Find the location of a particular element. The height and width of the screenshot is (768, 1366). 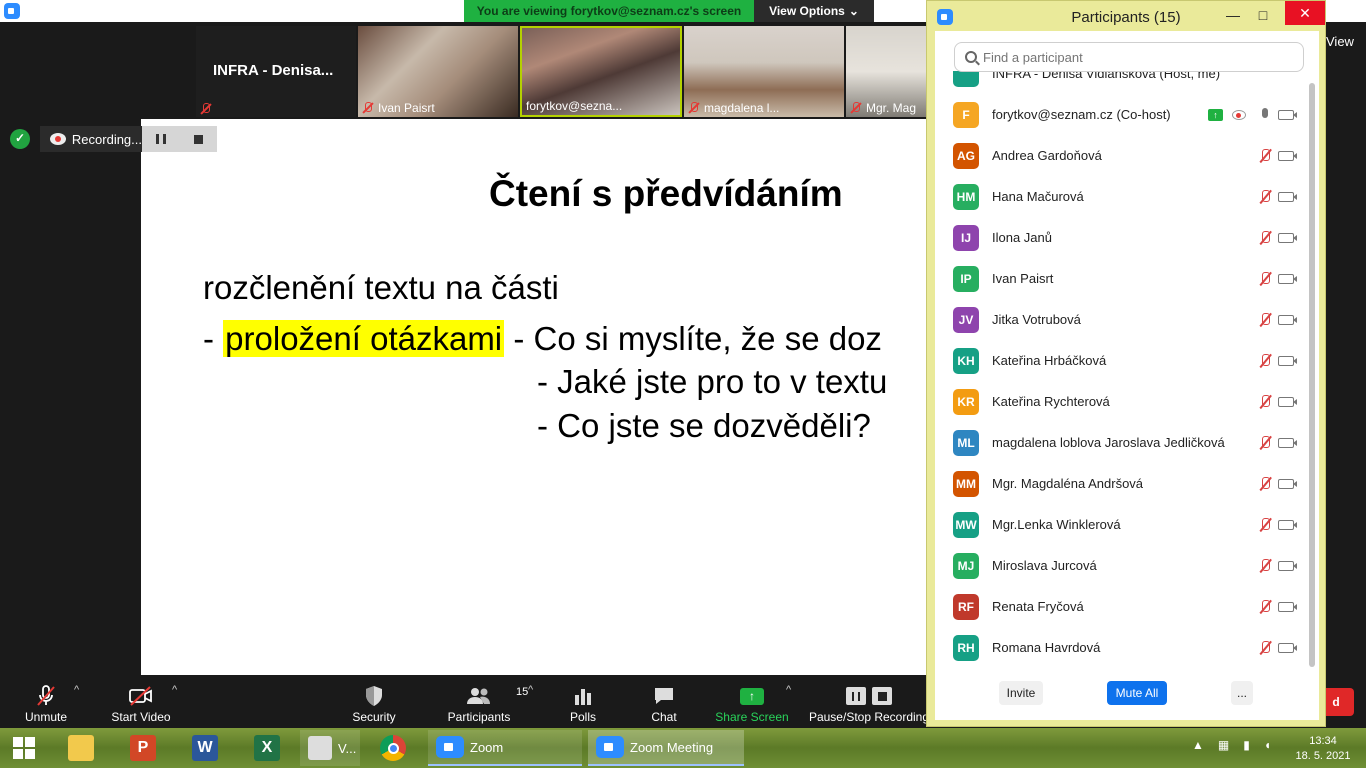

maximize-icon: □ is located at coordinates (1263, 15).